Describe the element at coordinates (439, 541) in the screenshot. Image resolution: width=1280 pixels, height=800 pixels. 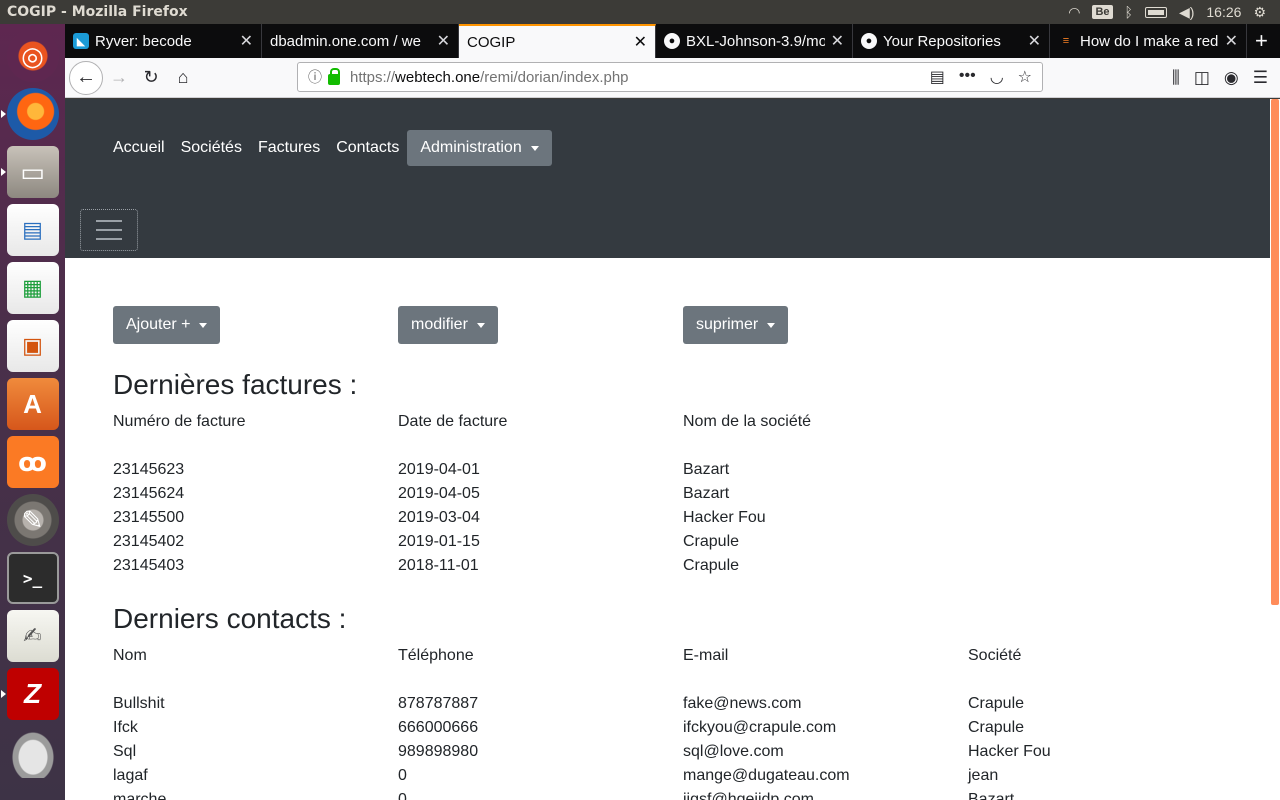
I see `invoice-date: 2019-01-15` at that location.